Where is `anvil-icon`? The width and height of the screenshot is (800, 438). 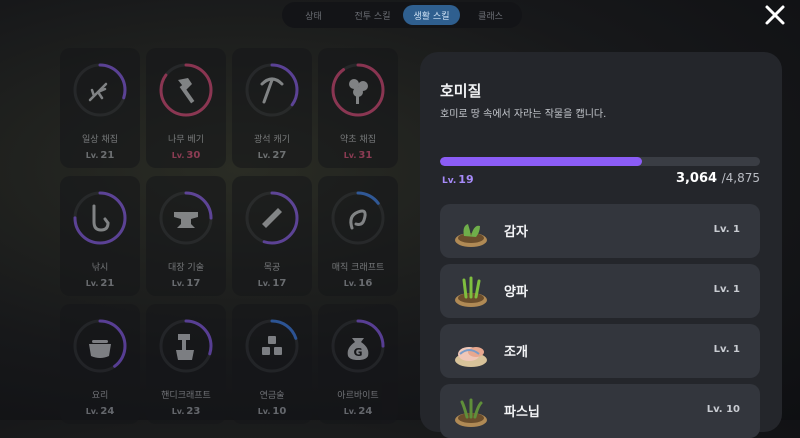
anvil-icon is located at coordinates (186, 220).